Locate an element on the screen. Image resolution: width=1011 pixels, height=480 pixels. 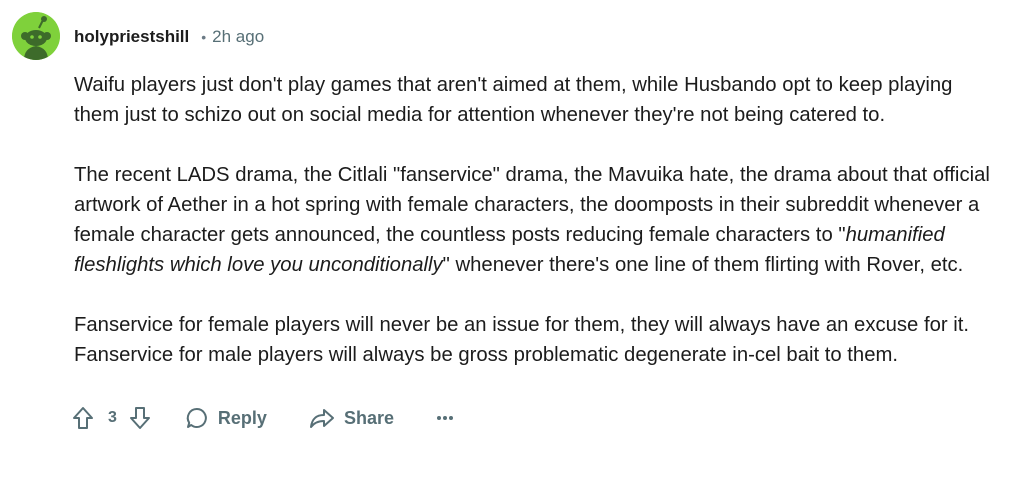
upvote-button is located at coordinates (83, 418).